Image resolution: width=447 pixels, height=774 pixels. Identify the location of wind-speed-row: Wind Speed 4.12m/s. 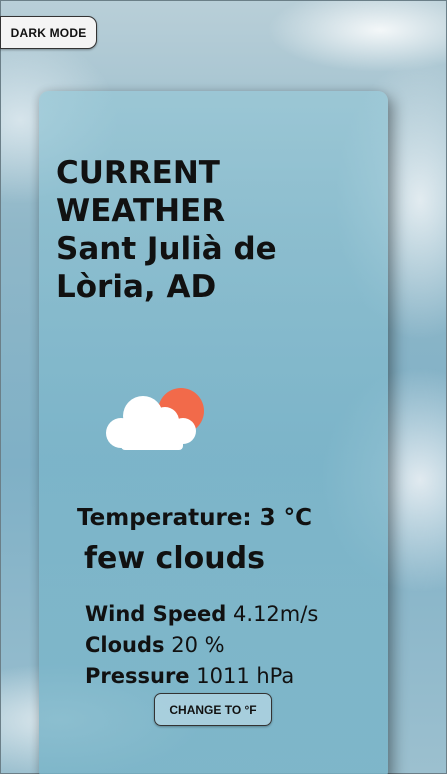
(201, 614).